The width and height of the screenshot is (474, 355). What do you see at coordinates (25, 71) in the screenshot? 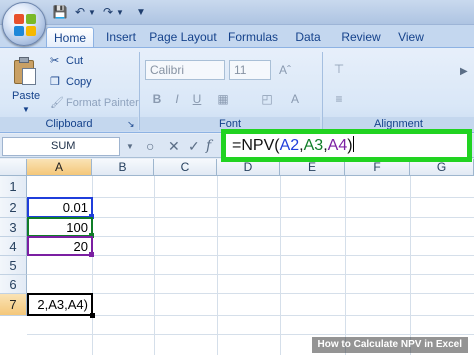
I see `paste-icon` at bounding box center [25, 71].